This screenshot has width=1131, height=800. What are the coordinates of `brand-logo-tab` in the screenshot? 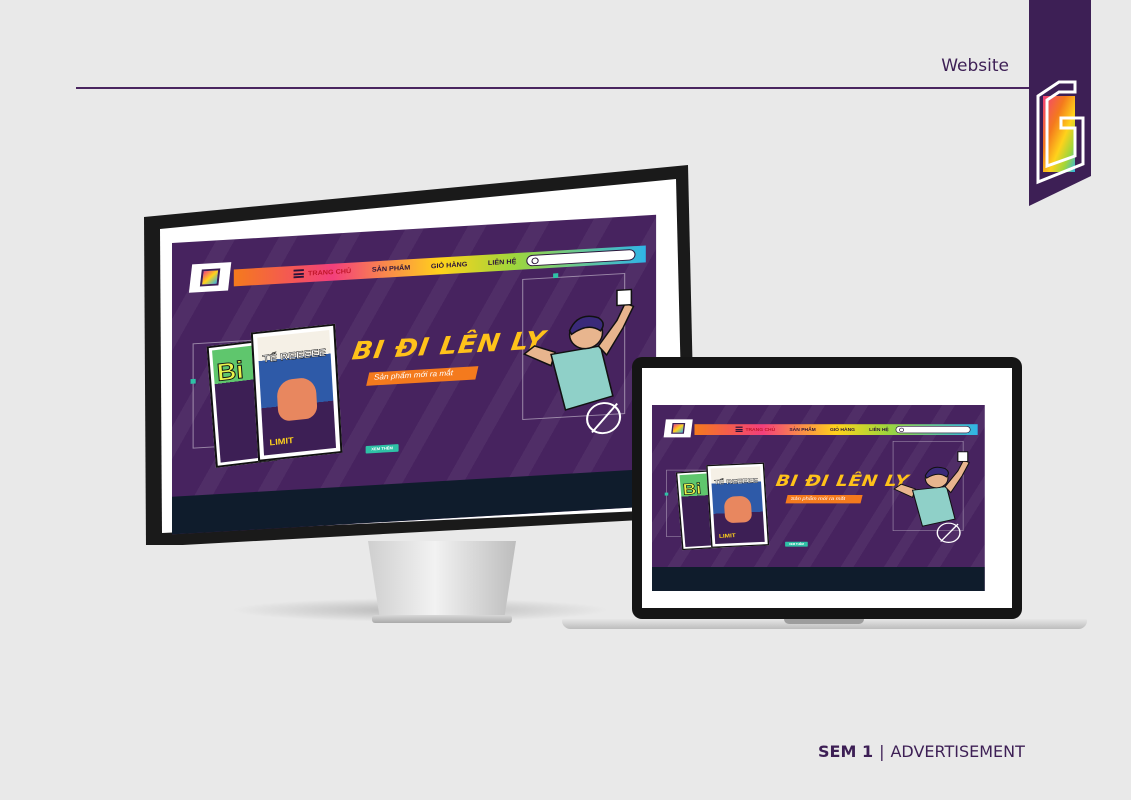 It's located at (1060, 103).